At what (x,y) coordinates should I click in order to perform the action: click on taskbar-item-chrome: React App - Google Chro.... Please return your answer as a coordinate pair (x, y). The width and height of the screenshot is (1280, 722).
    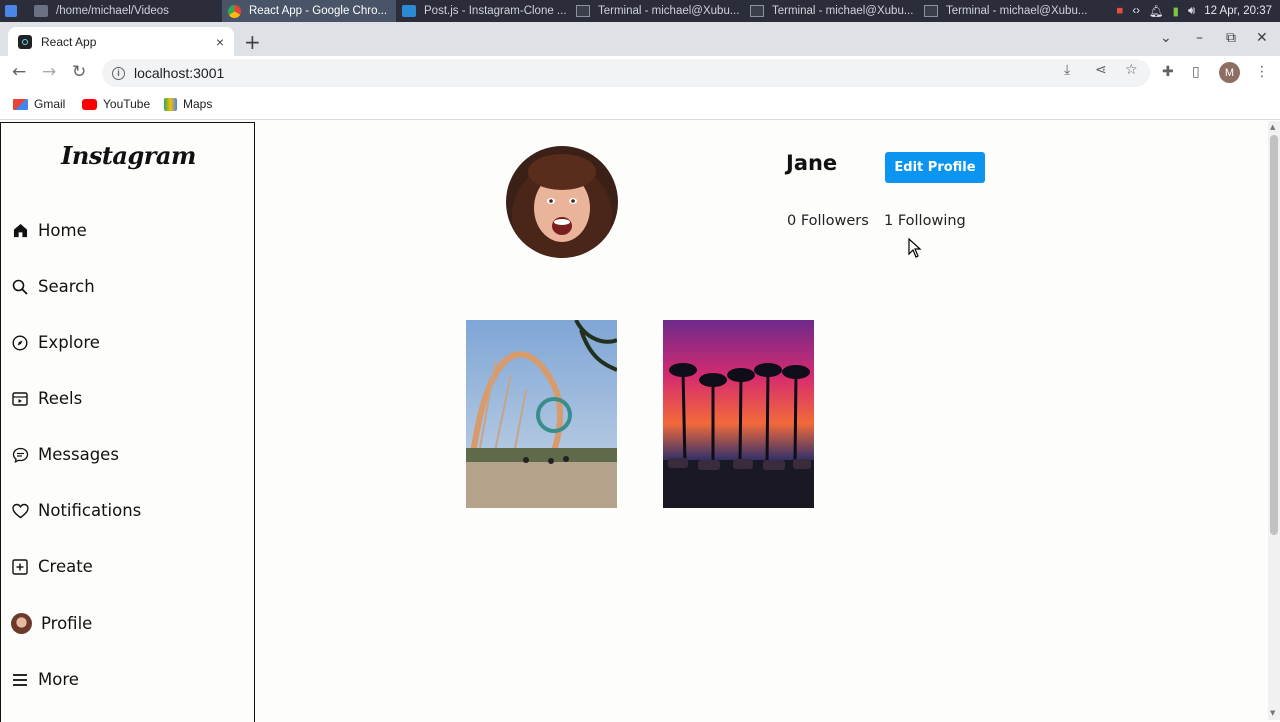
    Looking at the image, I should click on (309, 11).